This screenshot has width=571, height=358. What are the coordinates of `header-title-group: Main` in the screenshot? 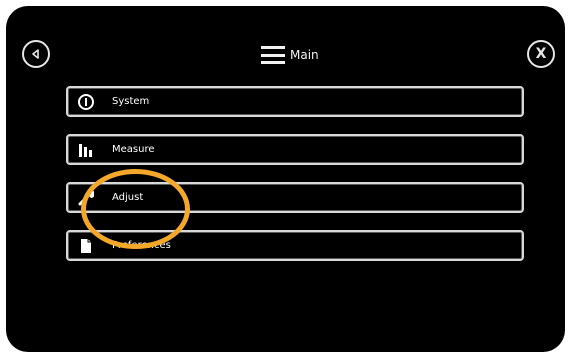 It's located at (290, 55).